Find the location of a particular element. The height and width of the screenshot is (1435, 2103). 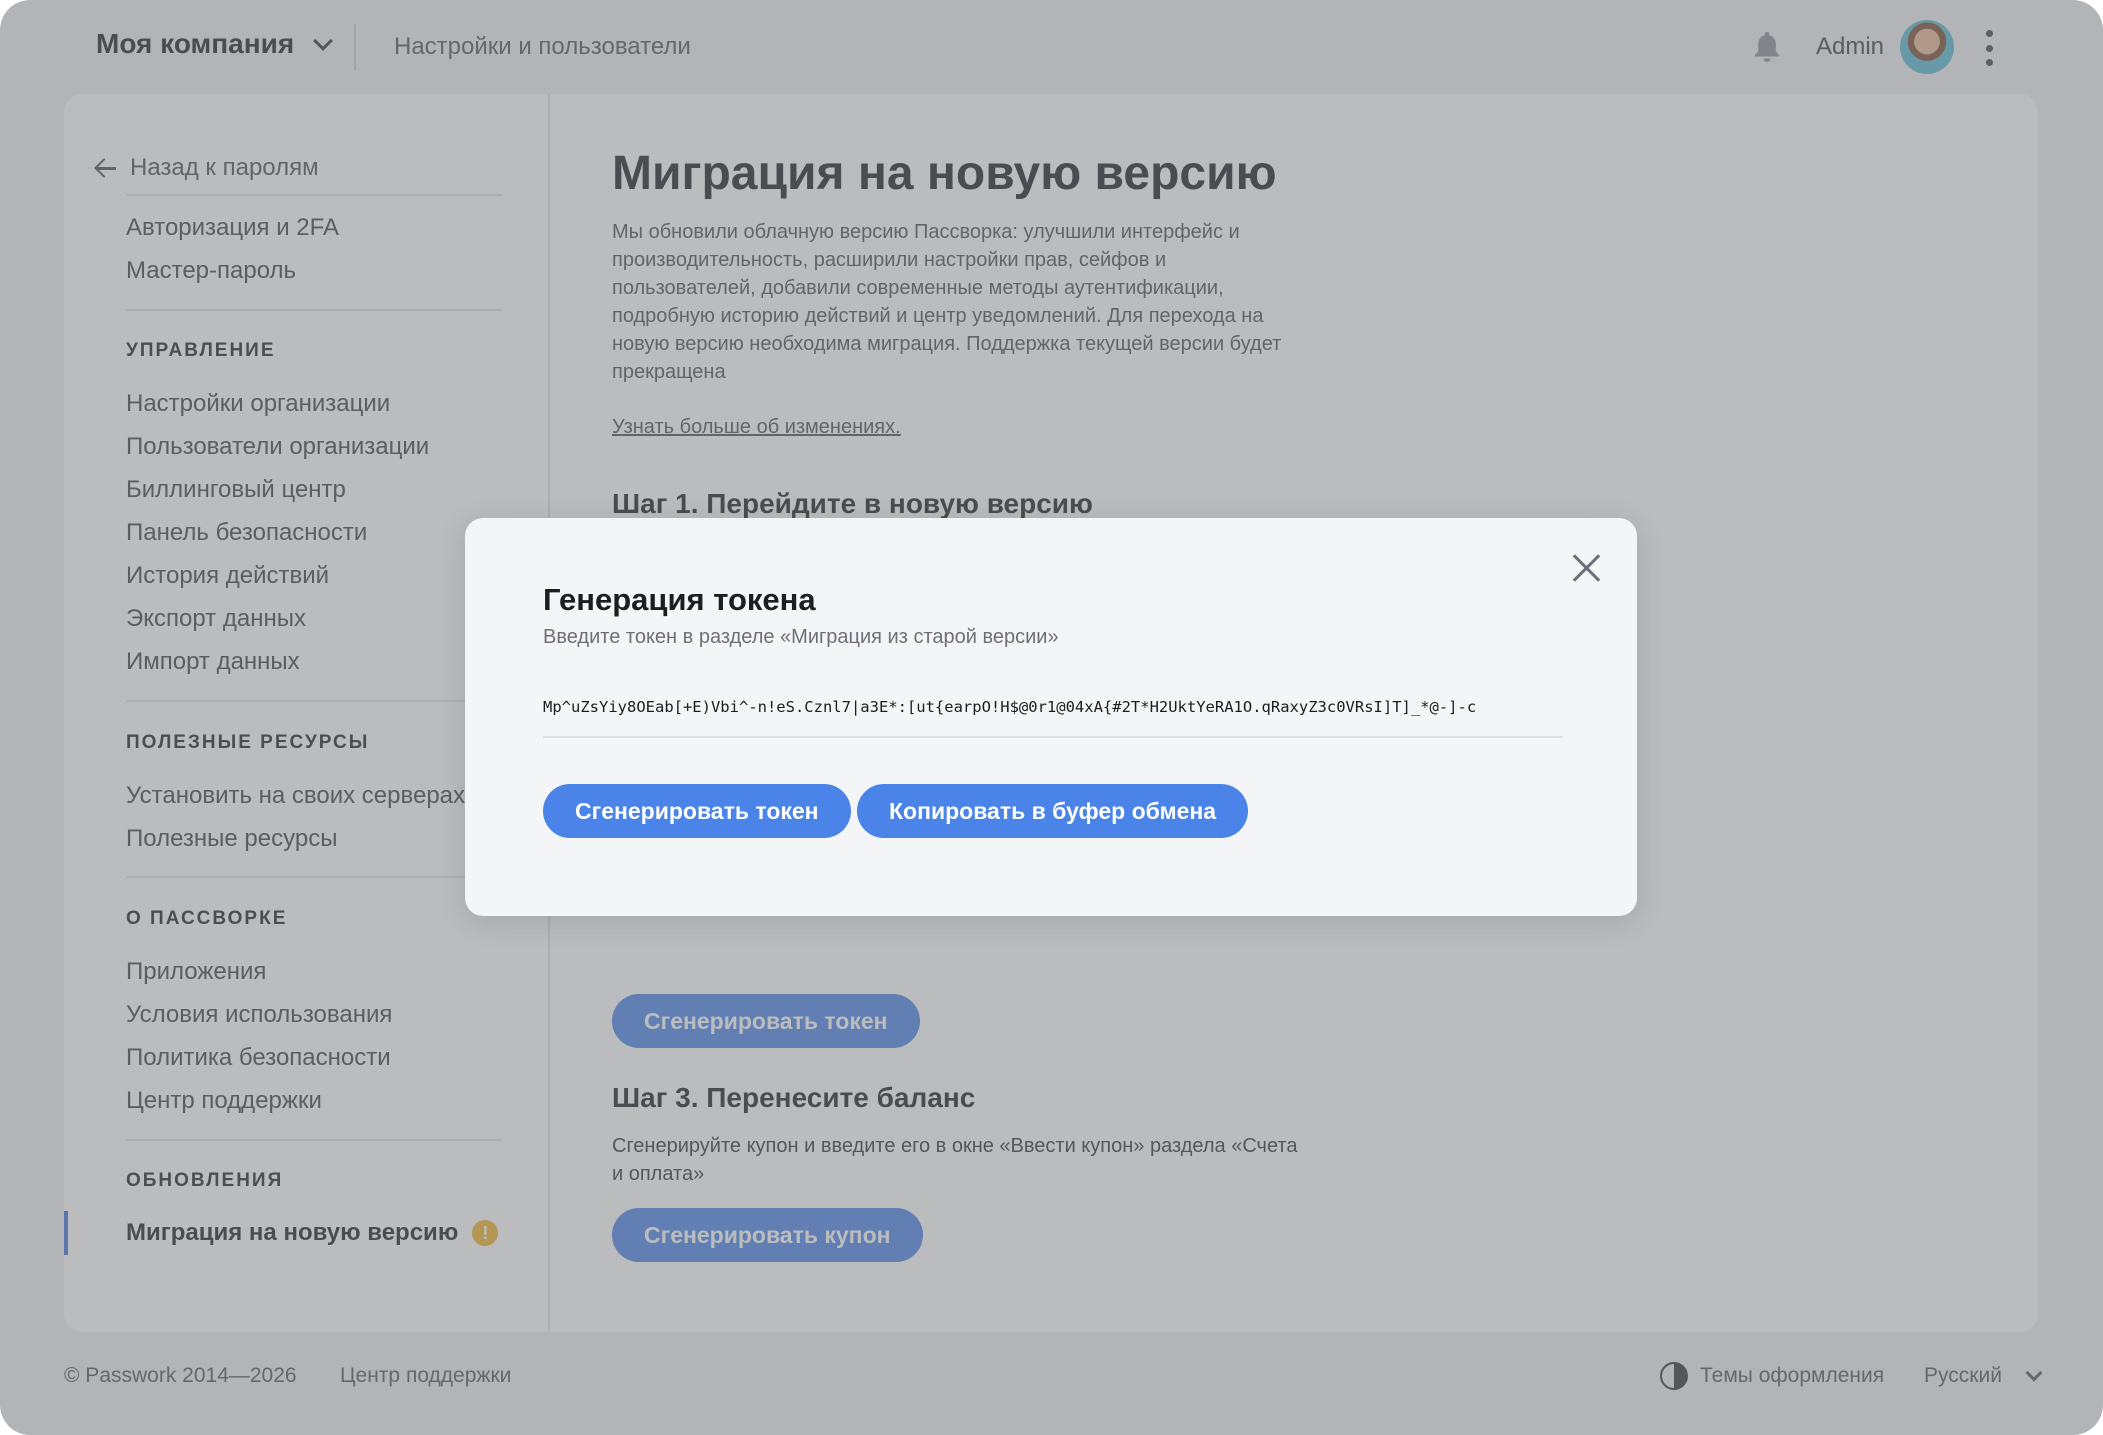

modal-generate-token-button: Сгенерировать токен is located at coordinates (697, 811).